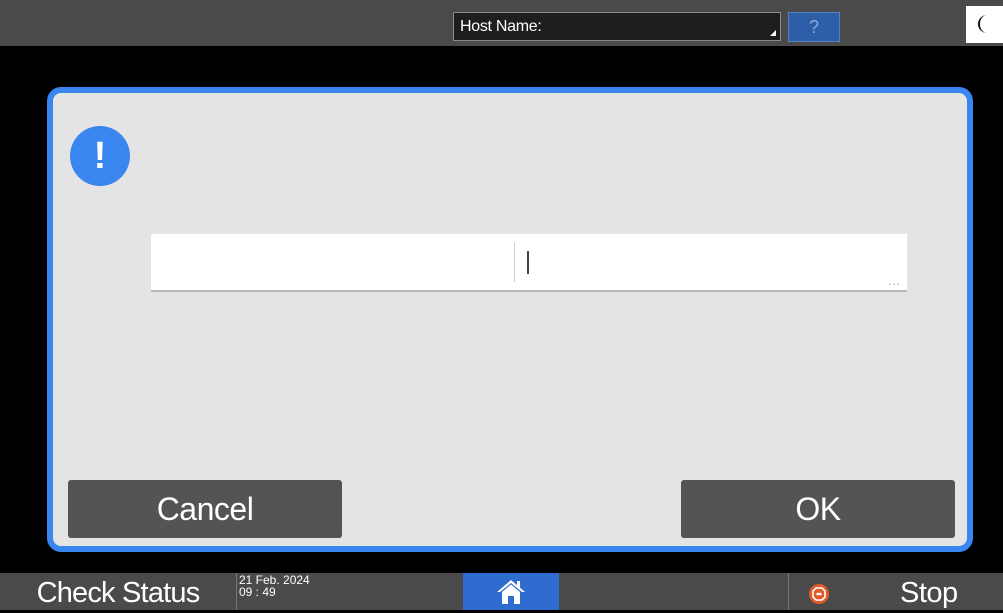 Image resolution: width=1003 pixels, height=613 pixels. What do you see at coordinates (929, 593) in the screenshot?
I see `stop-label: Stop` at bounding box center [929, 593].